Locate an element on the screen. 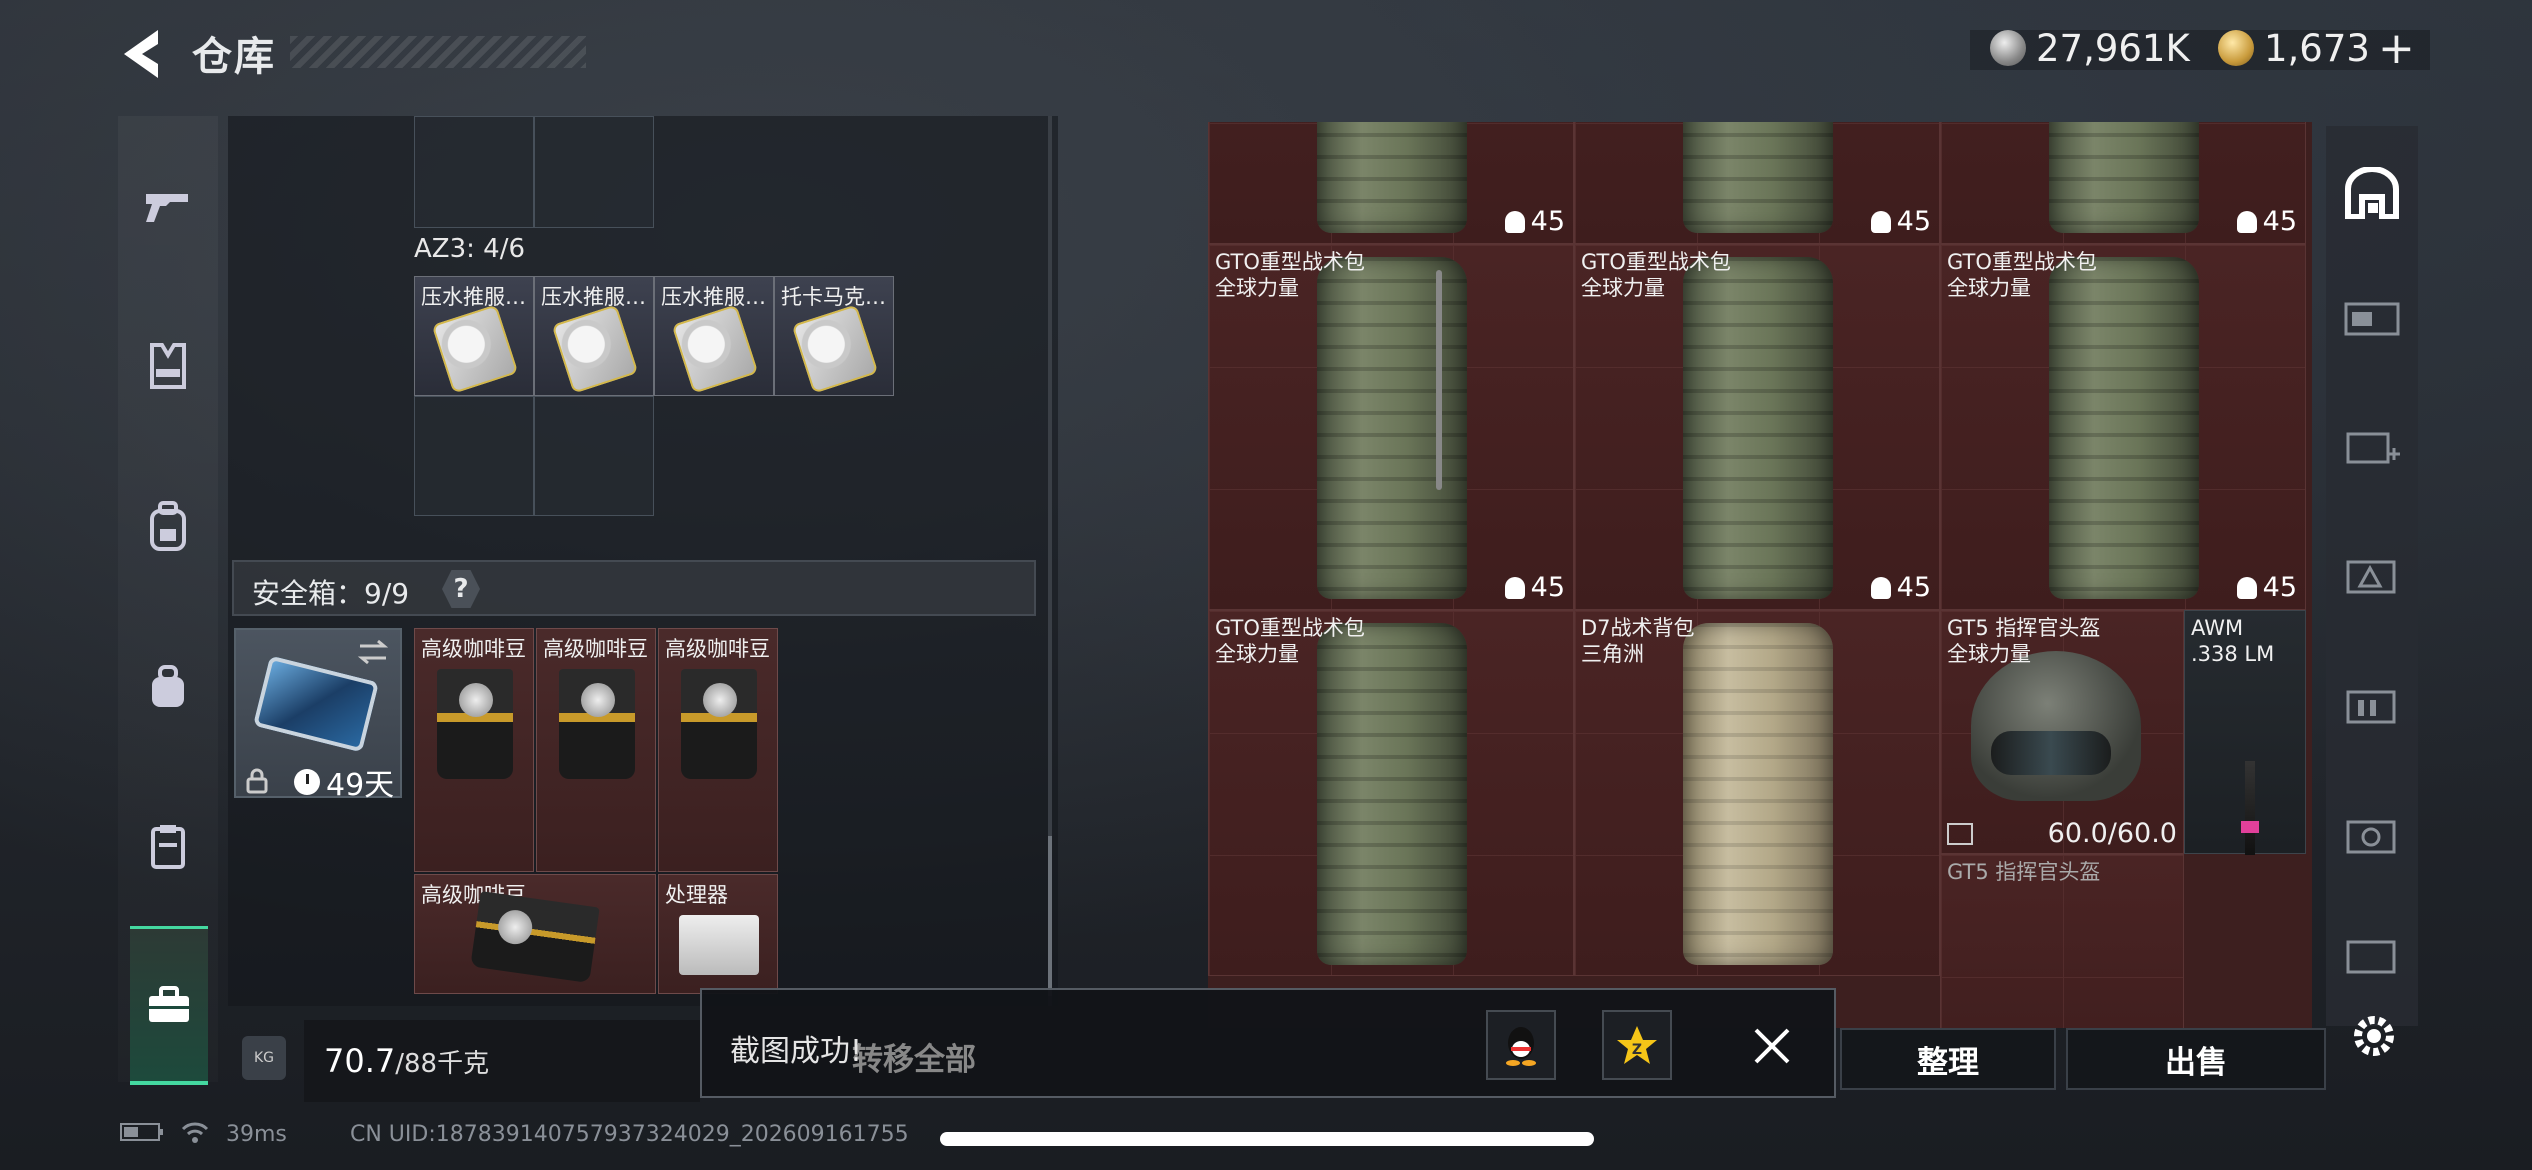 This screenshot has width=2532, height=1170. storage-tier-icon is located at coordinates (2371, 707).